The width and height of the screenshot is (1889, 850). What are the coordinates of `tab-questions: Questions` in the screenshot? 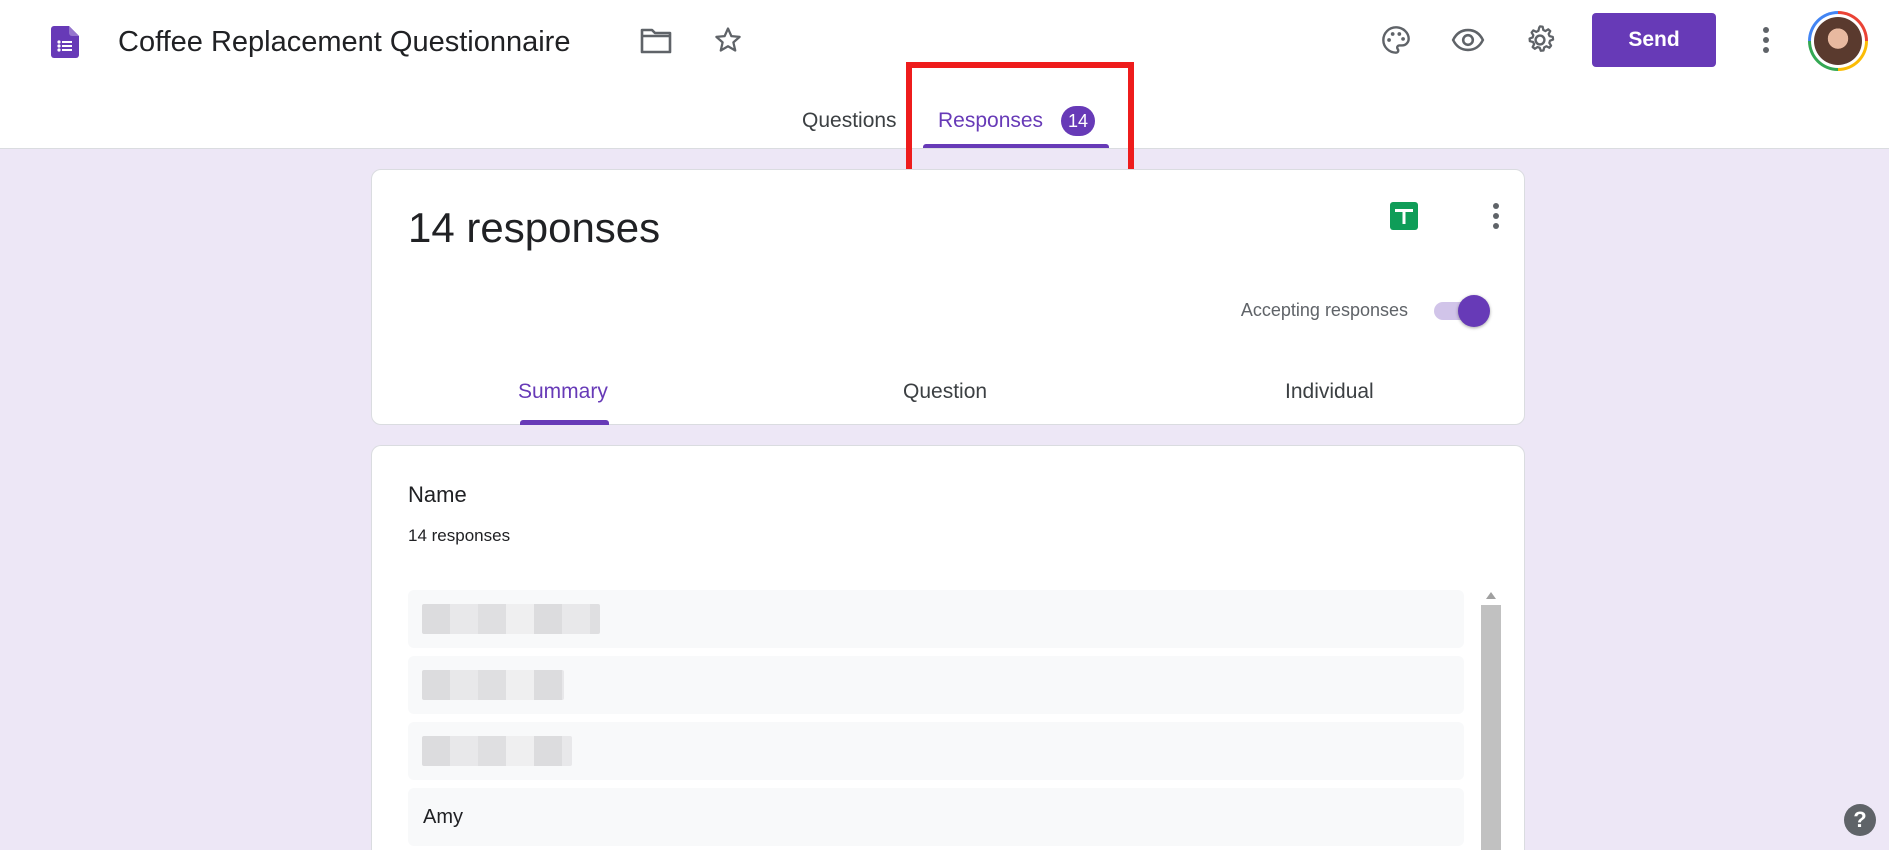 It's located at (849, 121).